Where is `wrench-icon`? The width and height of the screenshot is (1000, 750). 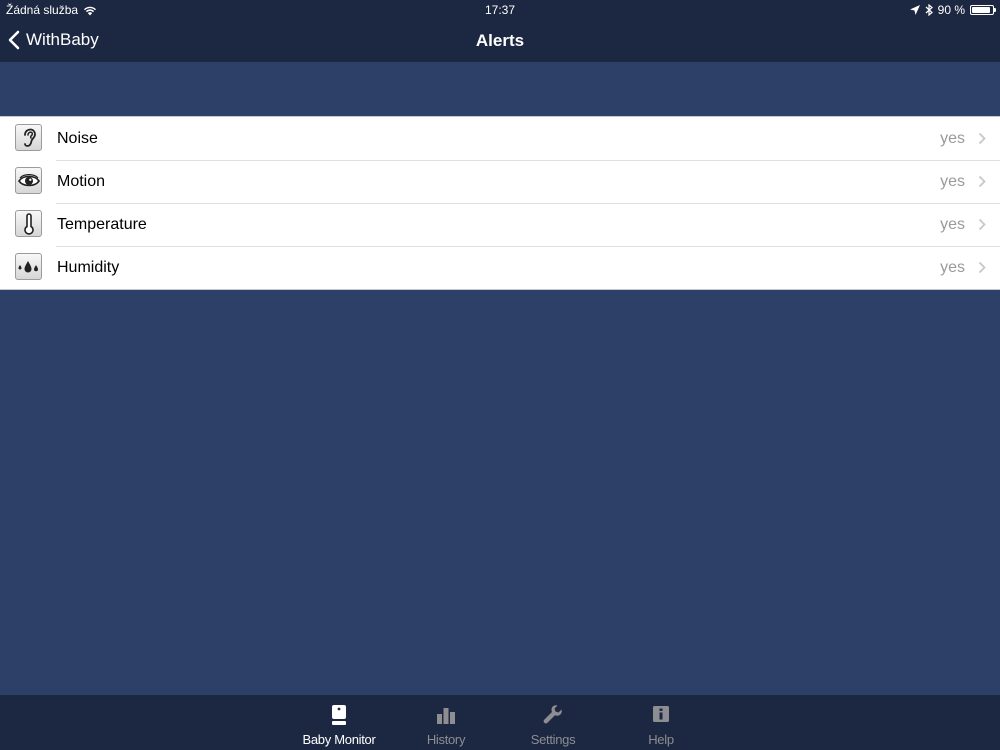 wrench-icon is located at coordinates (553, 715).